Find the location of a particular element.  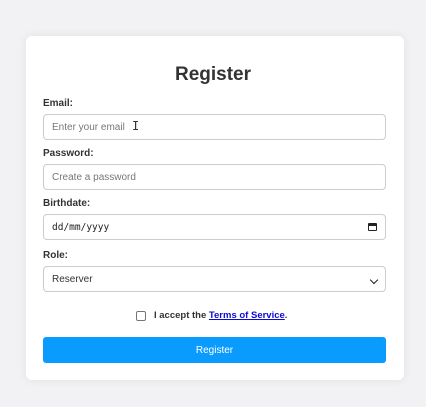

password-field: Create a password is located at coordinates (214, 177).